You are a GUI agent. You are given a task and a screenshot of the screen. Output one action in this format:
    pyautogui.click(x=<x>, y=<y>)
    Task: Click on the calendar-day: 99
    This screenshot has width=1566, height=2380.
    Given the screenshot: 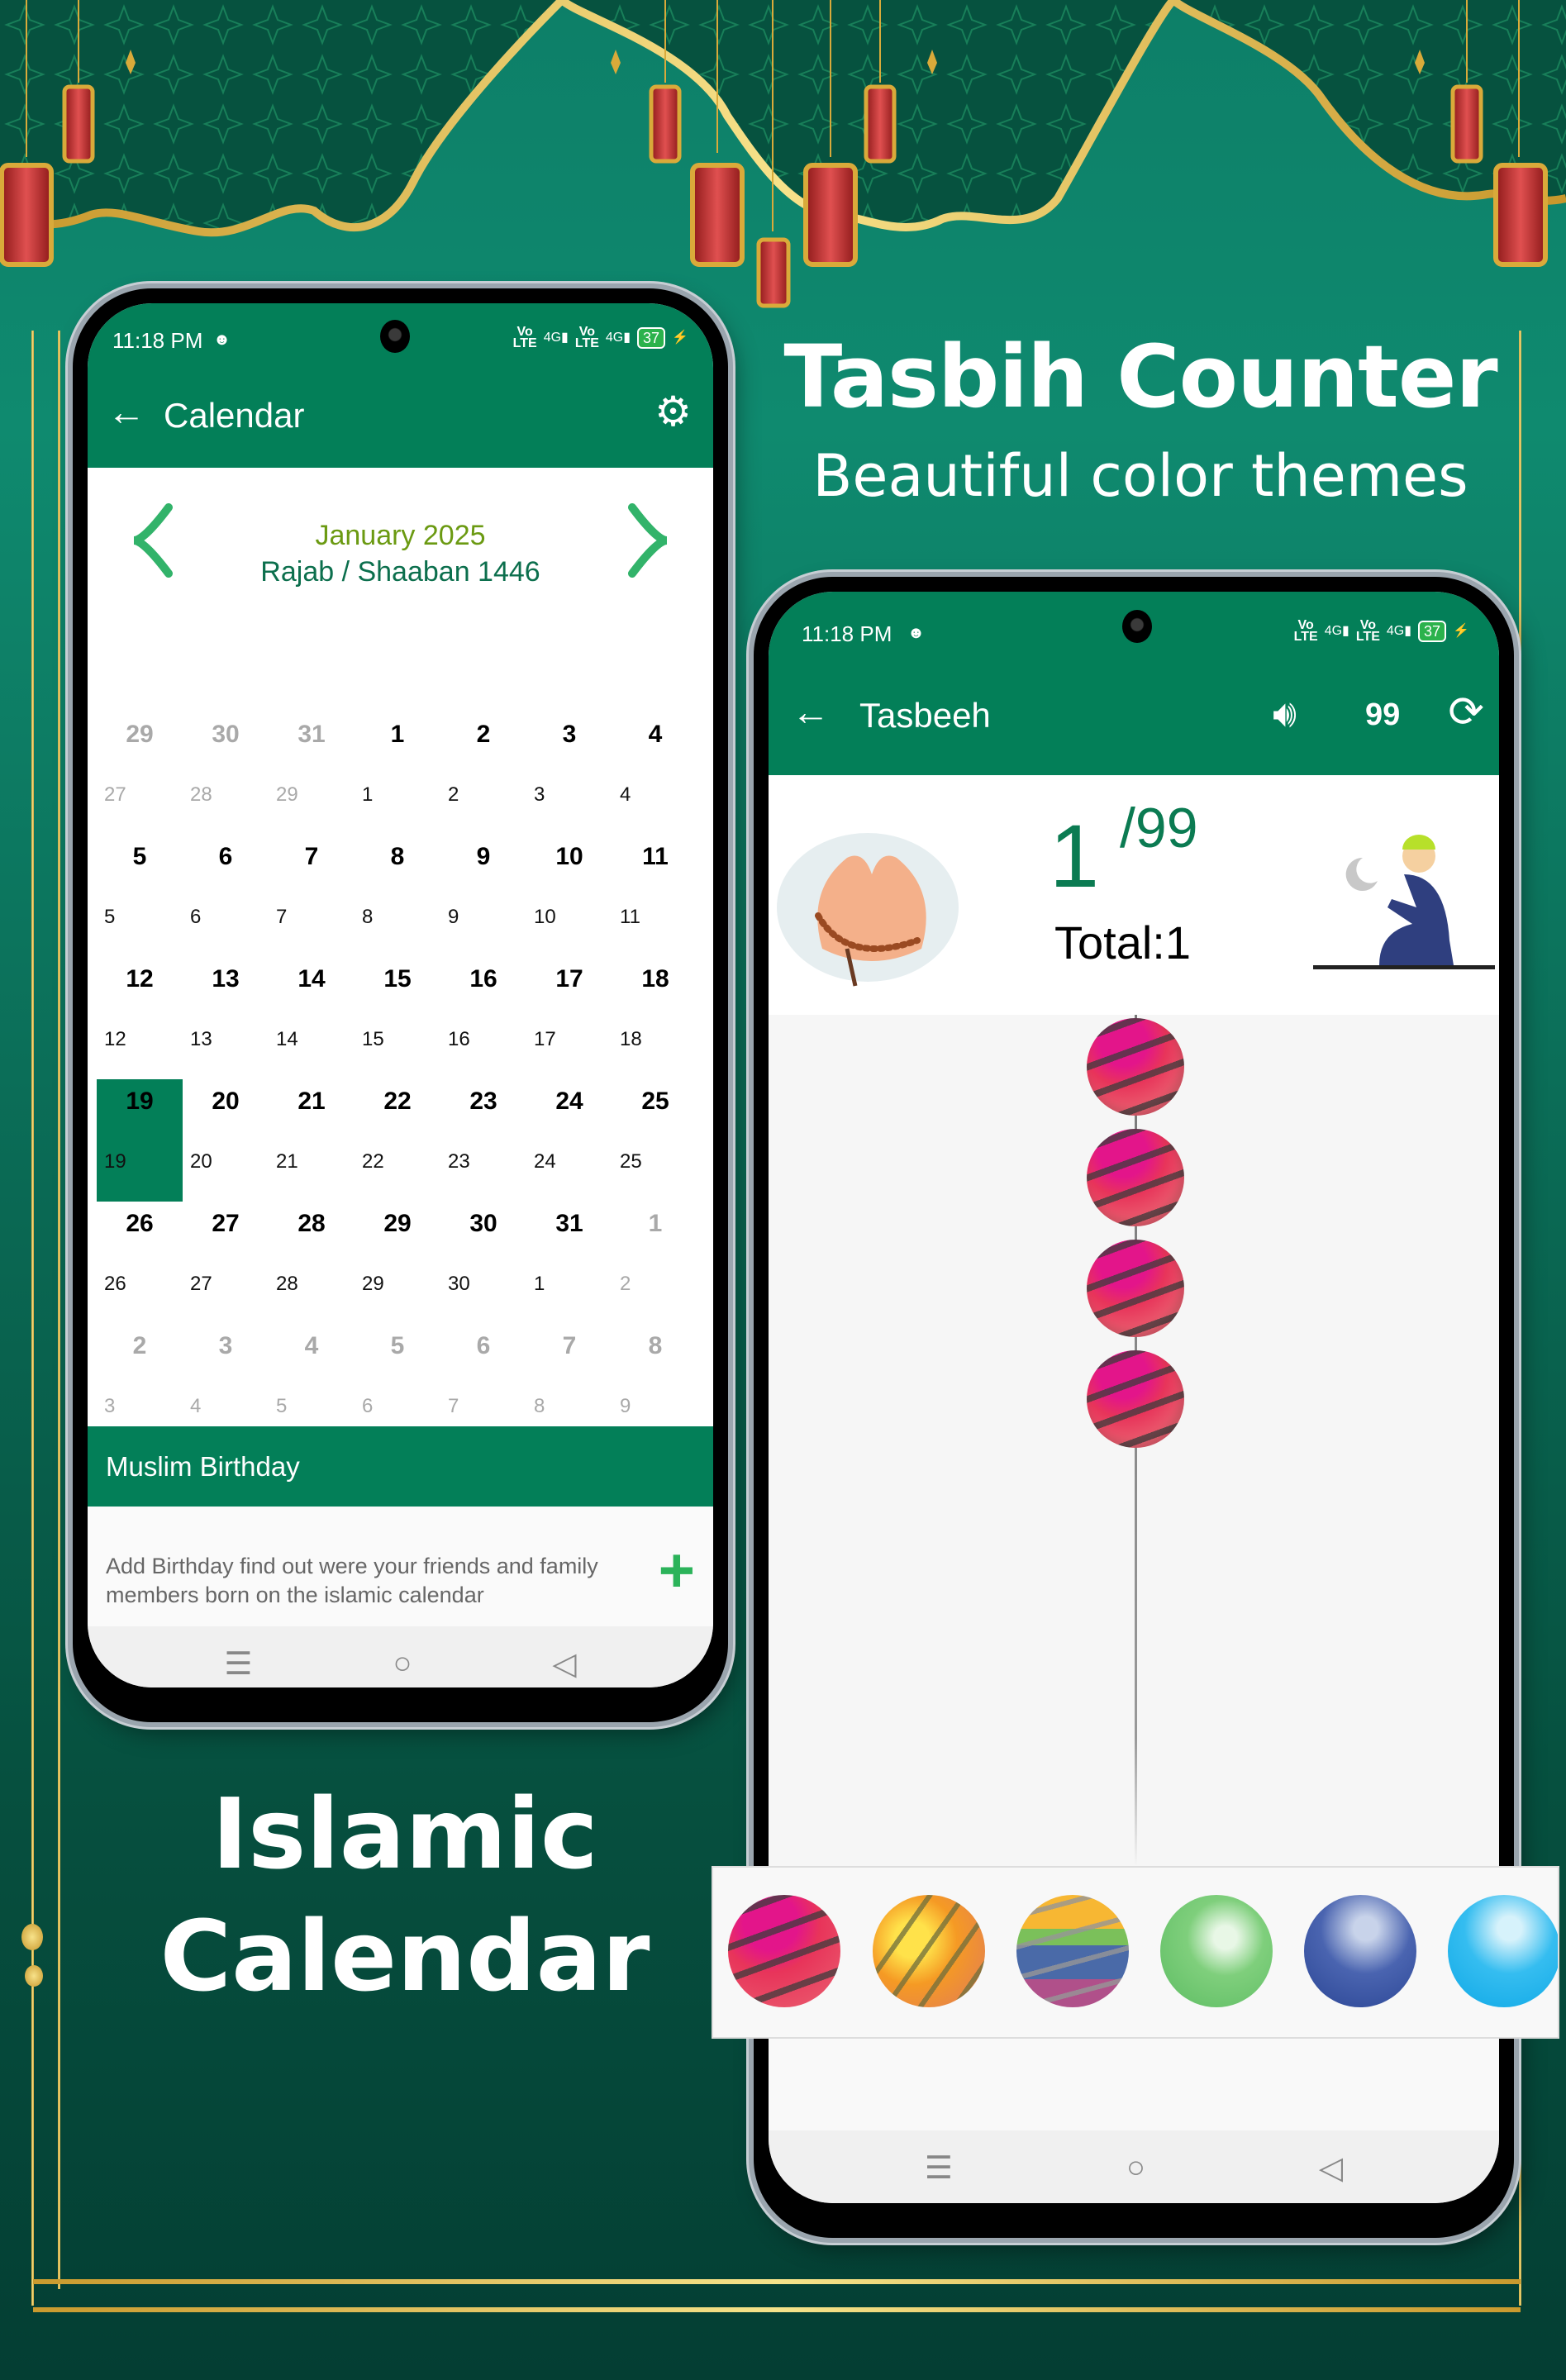 What is the action you would take?
    pyautogui.click(x=483, y=896)
    